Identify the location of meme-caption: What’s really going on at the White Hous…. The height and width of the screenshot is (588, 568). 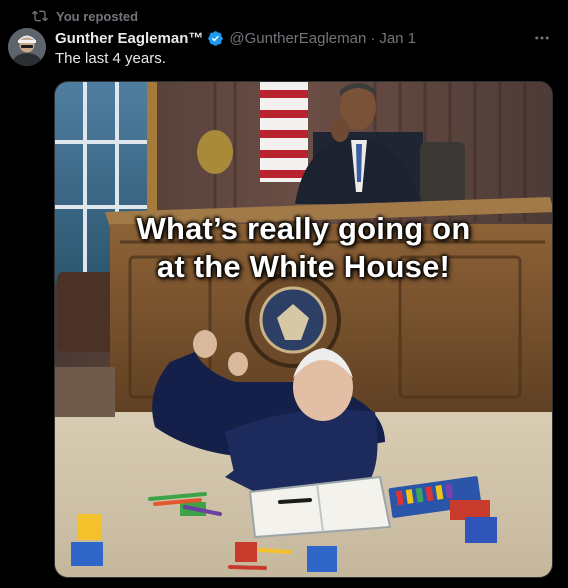
(303, 248).